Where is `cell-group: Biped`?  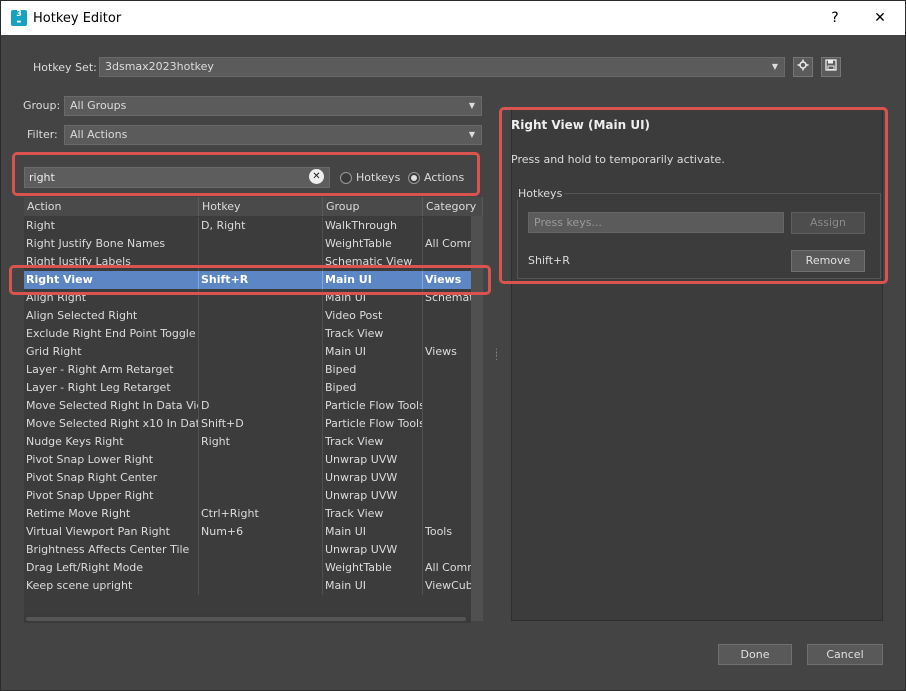 cell-group: Biped is located at coordinates (373, 370).